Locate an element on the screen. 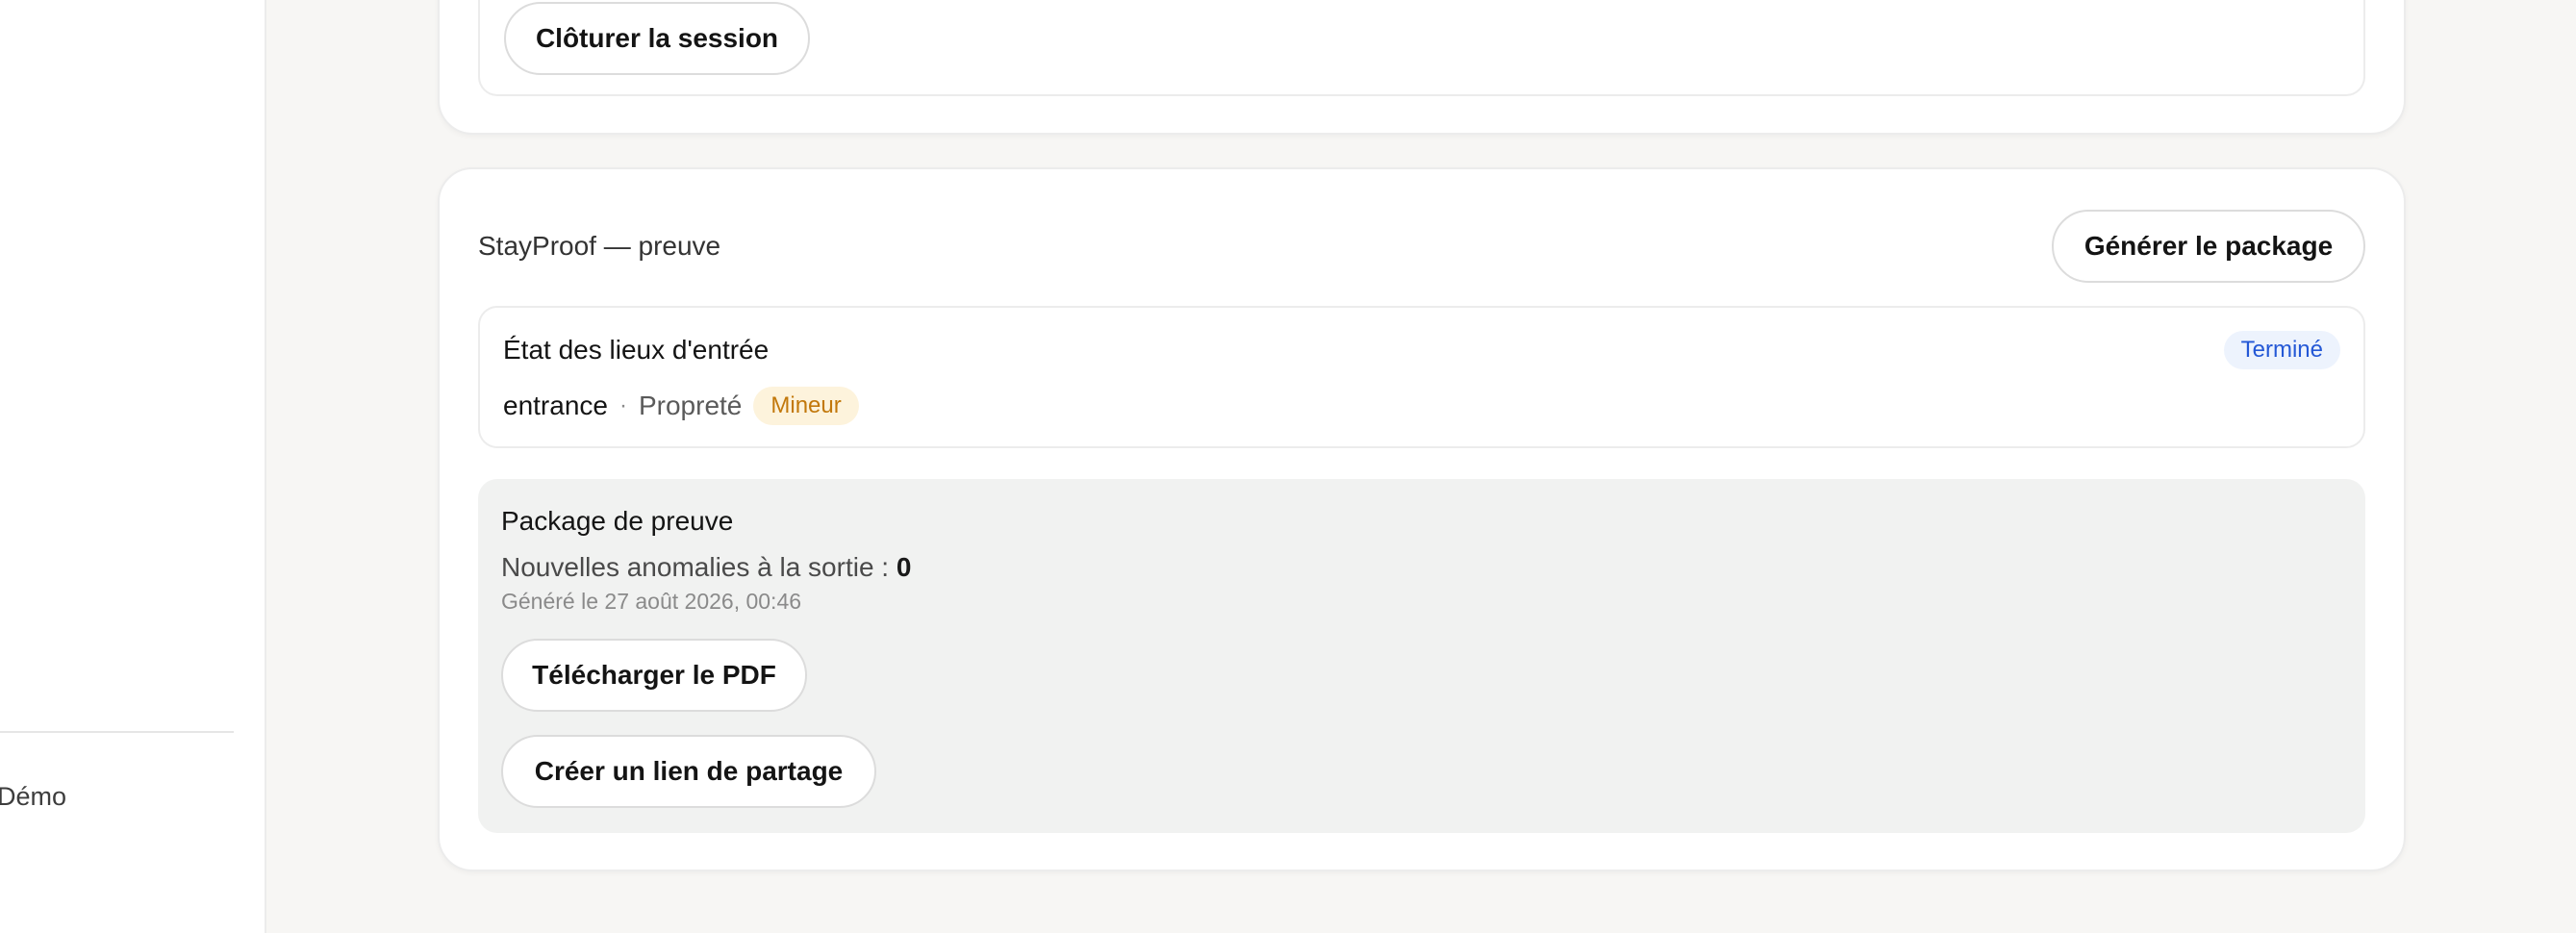  session-card: Clôturer la session is located at coordinates (1422, 67).